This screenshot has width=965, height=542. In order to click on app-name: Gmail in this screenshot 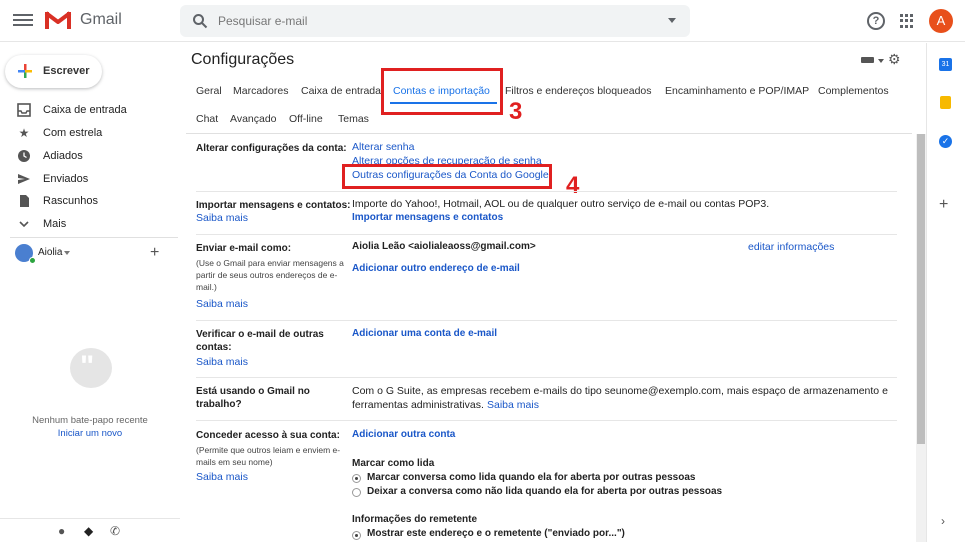, I will do `click(101, 19)`.